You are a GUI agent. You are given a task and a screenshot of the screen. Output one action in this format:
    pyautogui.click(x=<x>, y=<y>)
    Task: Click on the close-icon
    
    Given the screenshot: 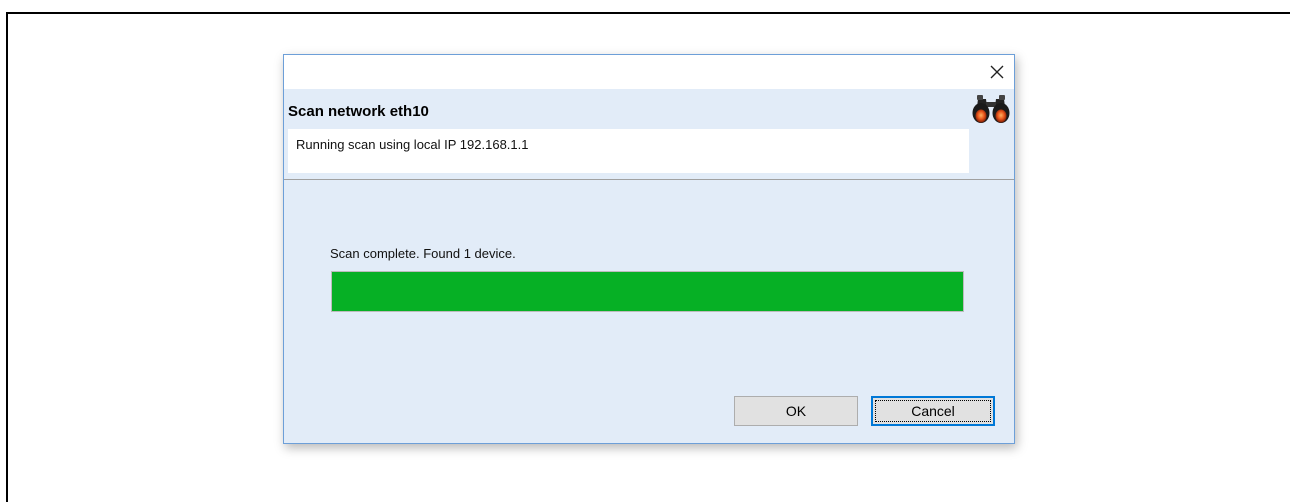 What is the action you would take?
    pyautogui.click(x=997, y=72)
    